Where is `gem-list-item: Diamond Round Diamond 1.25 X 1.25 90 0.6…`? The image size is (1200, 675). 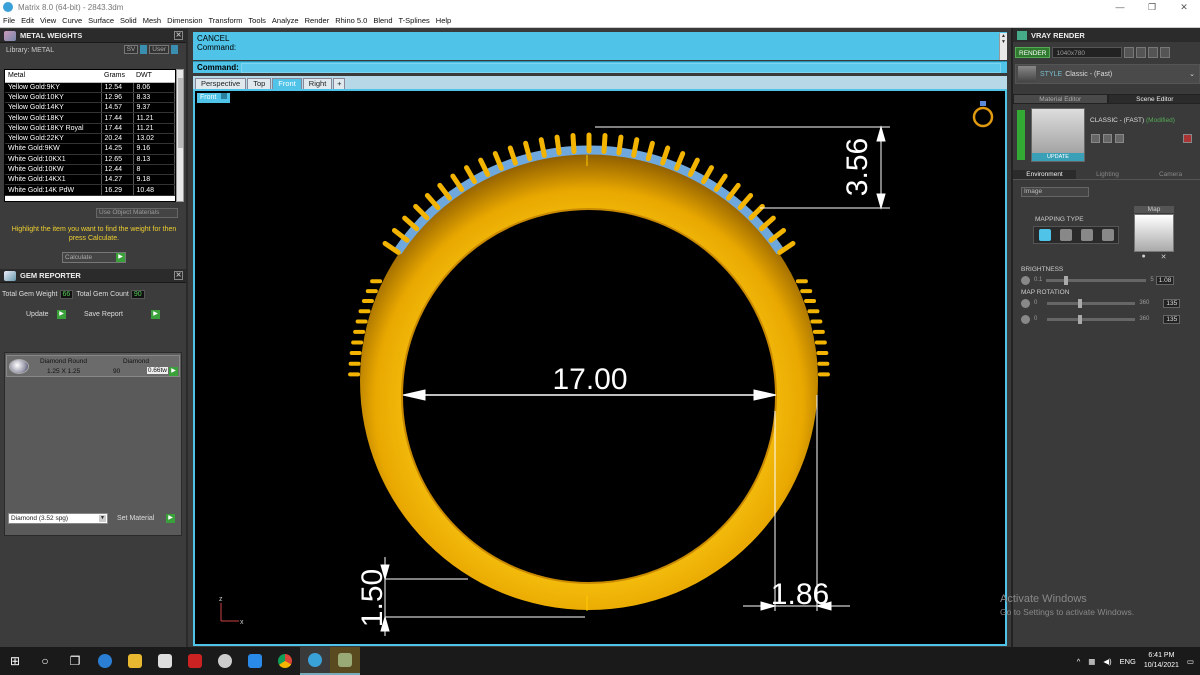
gem-list-item: Diamond Round Diamond 1.25 X 1.25 90 0.6… is located at coordinates (93, 366).